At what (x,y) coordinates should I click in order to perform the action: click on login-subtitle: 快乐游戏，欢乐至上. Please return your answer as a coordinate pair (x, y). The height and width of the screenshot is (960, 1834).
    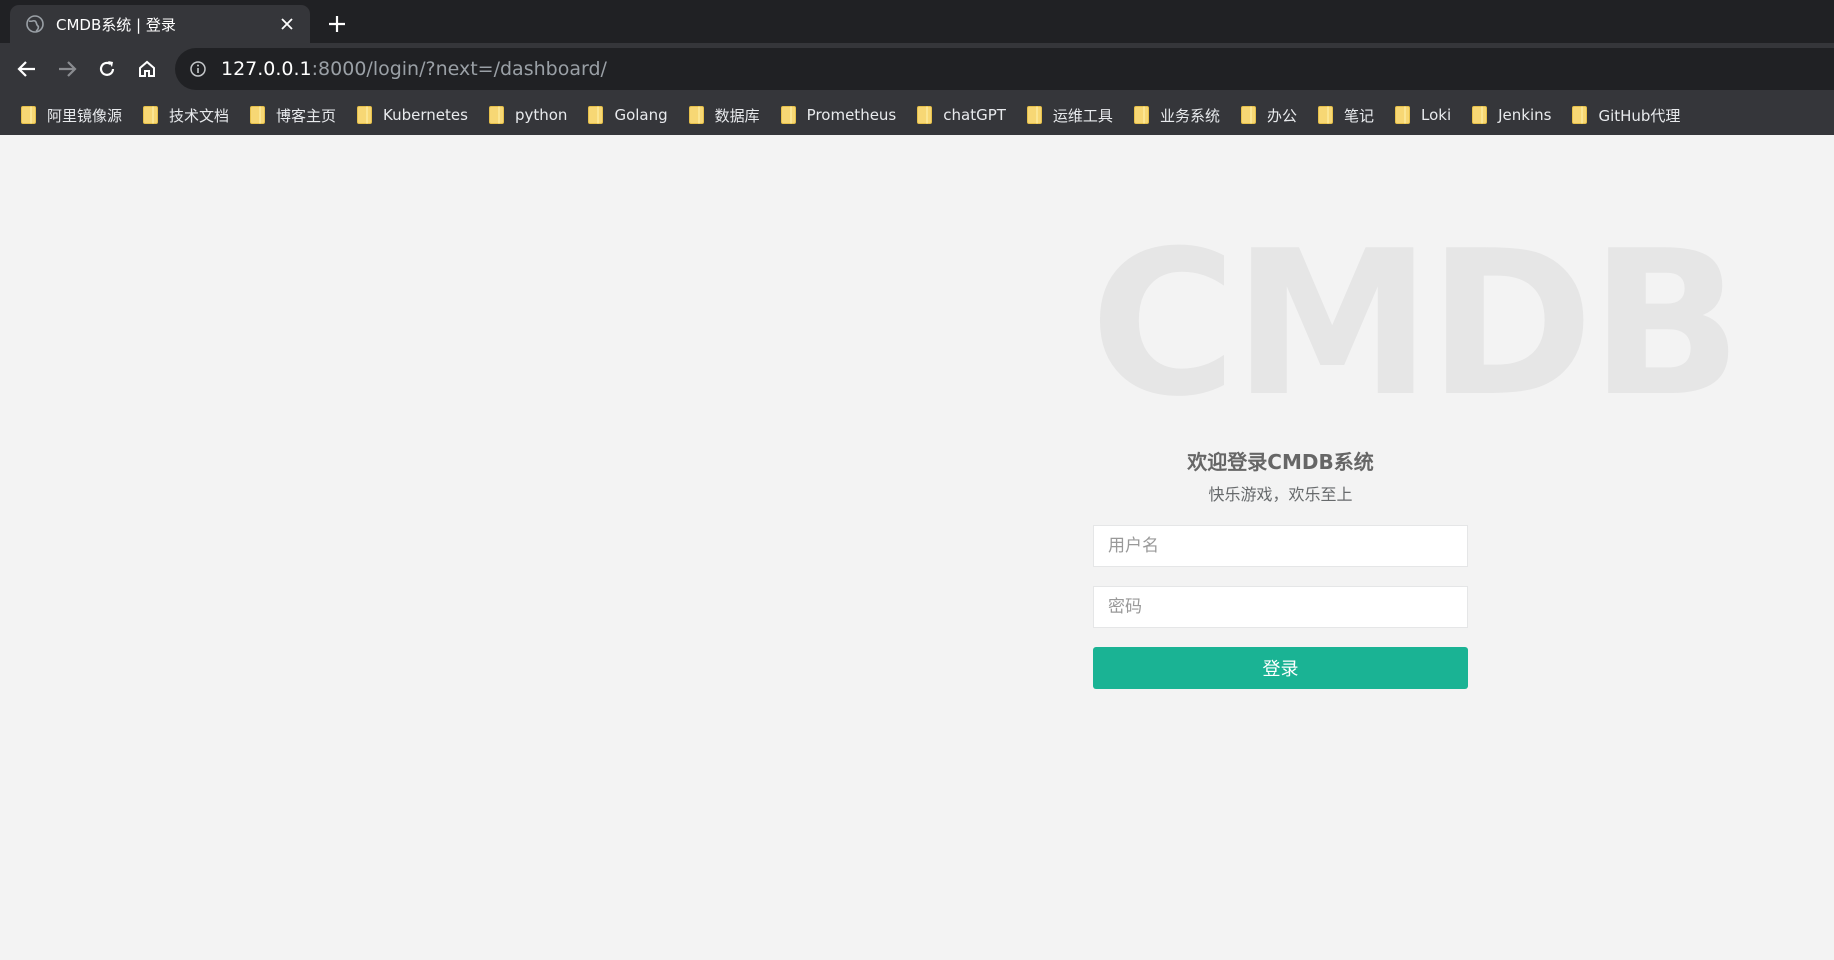
    Looking at the image, I should click on (1280, 494).